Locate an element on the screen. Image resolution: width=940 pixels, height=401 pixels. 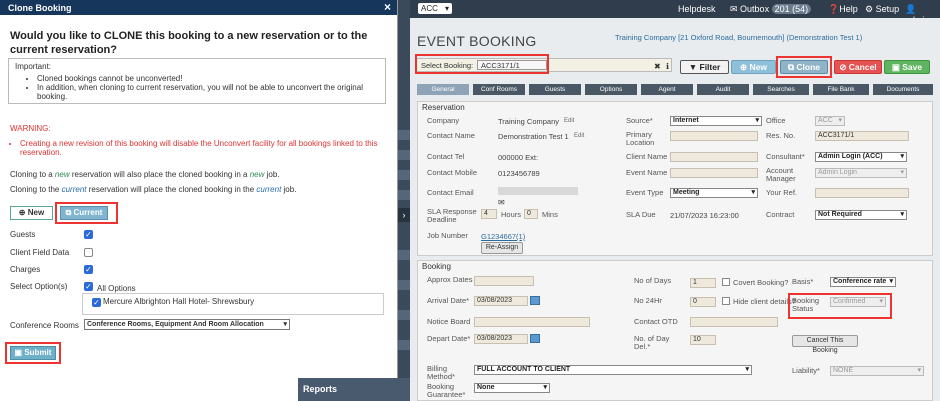
close-icon: × is located at coordinates (387, 7).